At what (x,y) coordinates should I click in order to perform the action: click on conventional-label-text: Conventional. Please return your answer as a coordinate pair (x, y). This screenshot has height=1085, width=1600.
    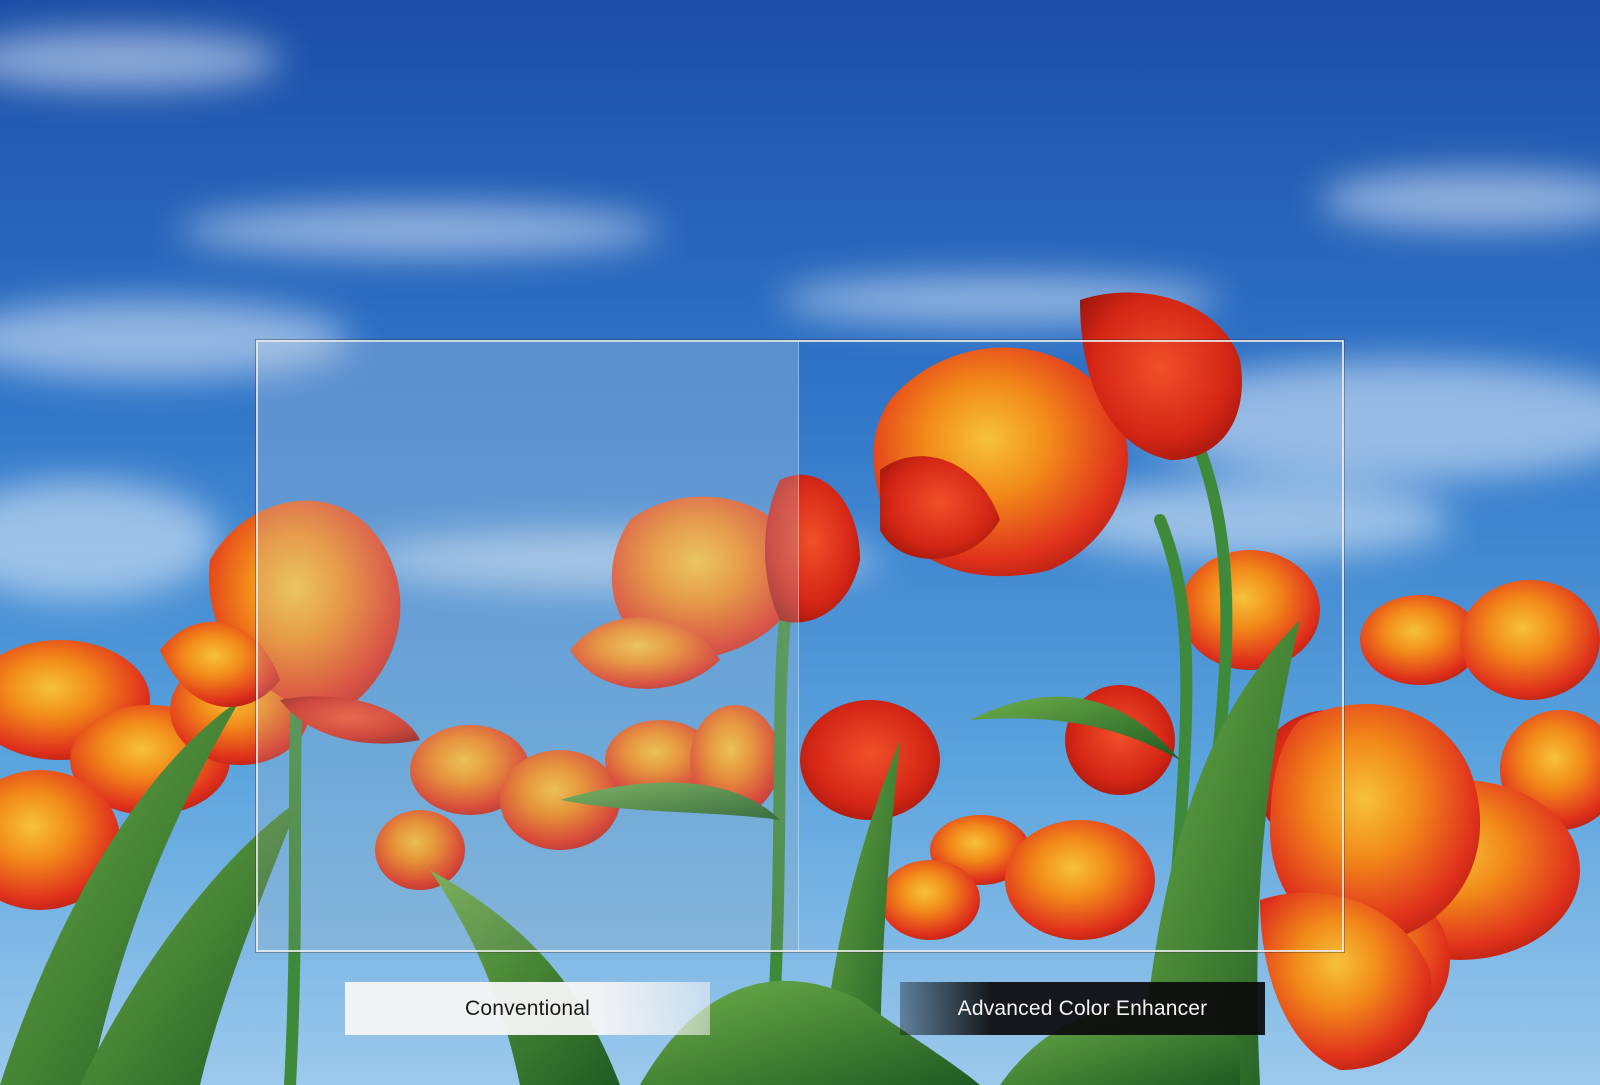
    Looking at the image, I should click on (527, 1008).